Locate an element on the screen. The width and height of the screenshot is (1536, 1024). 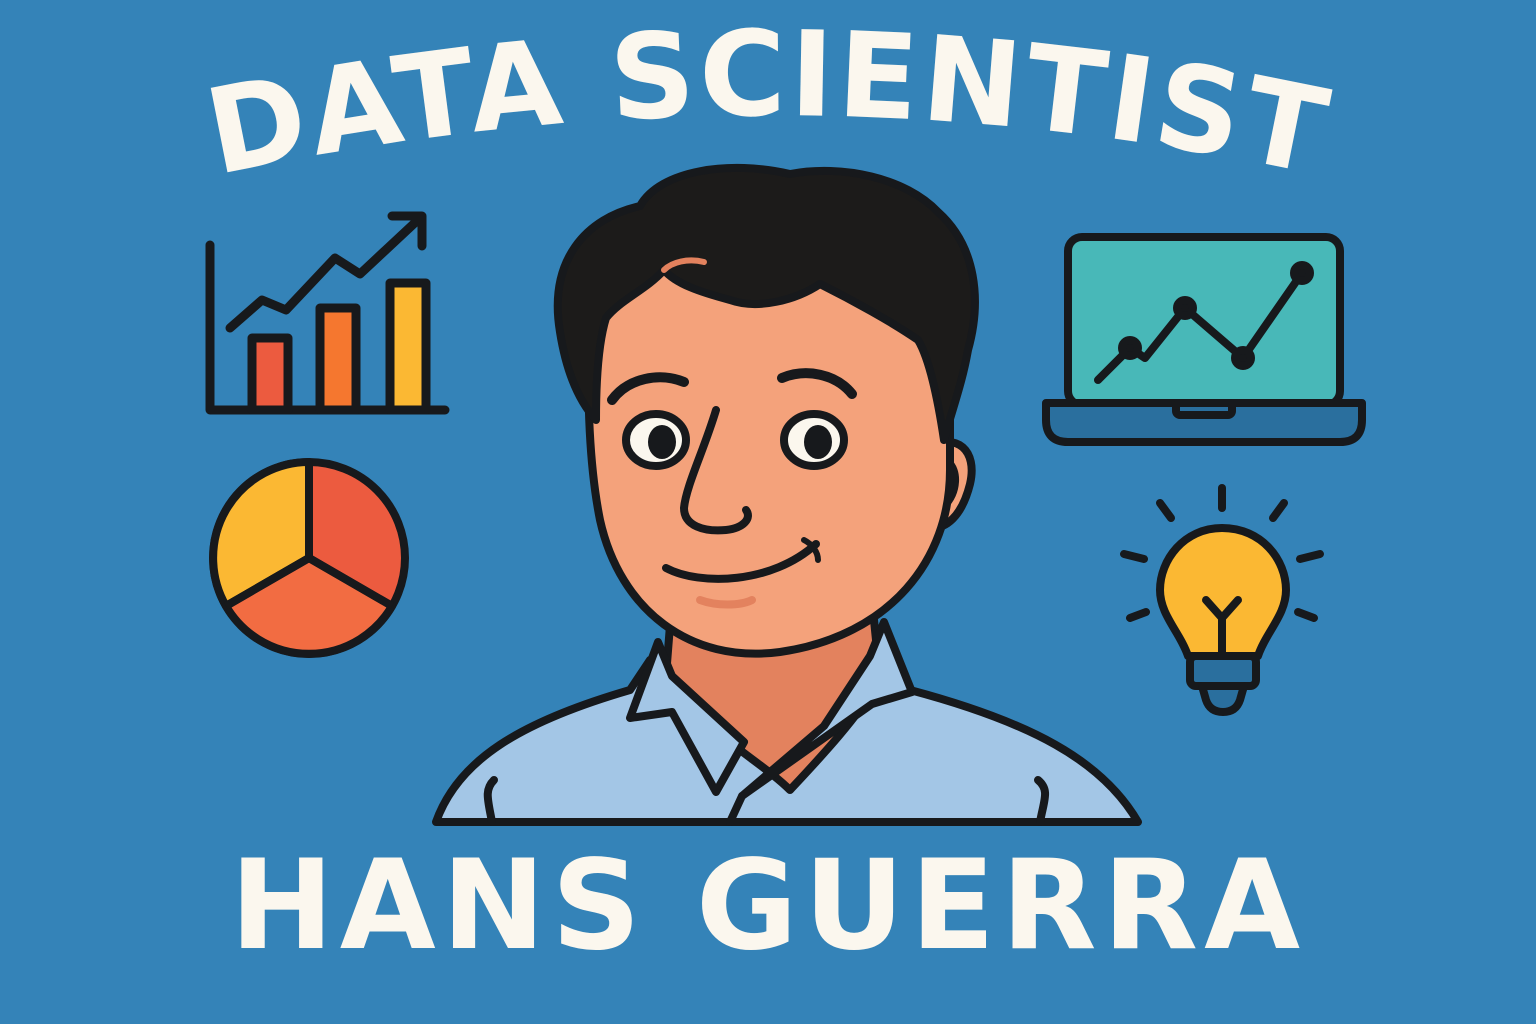
bar-chart-trend-icon is located at coordinates (327, 313).